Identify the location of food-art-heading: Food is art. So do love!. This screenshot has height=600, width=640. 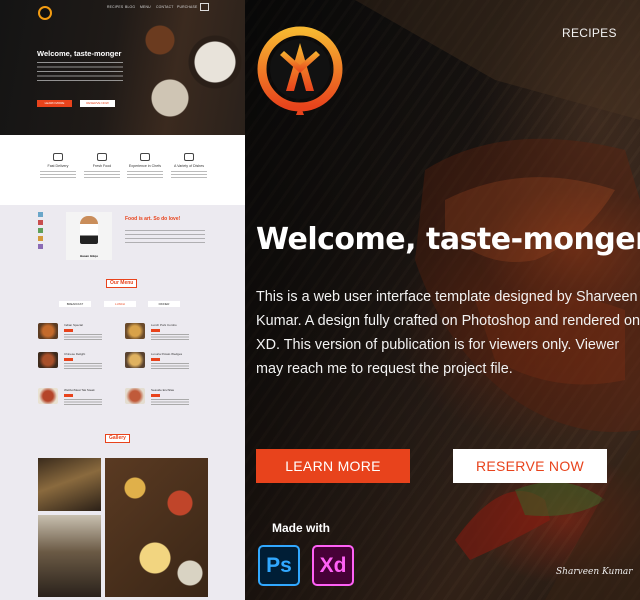
(153, 219).